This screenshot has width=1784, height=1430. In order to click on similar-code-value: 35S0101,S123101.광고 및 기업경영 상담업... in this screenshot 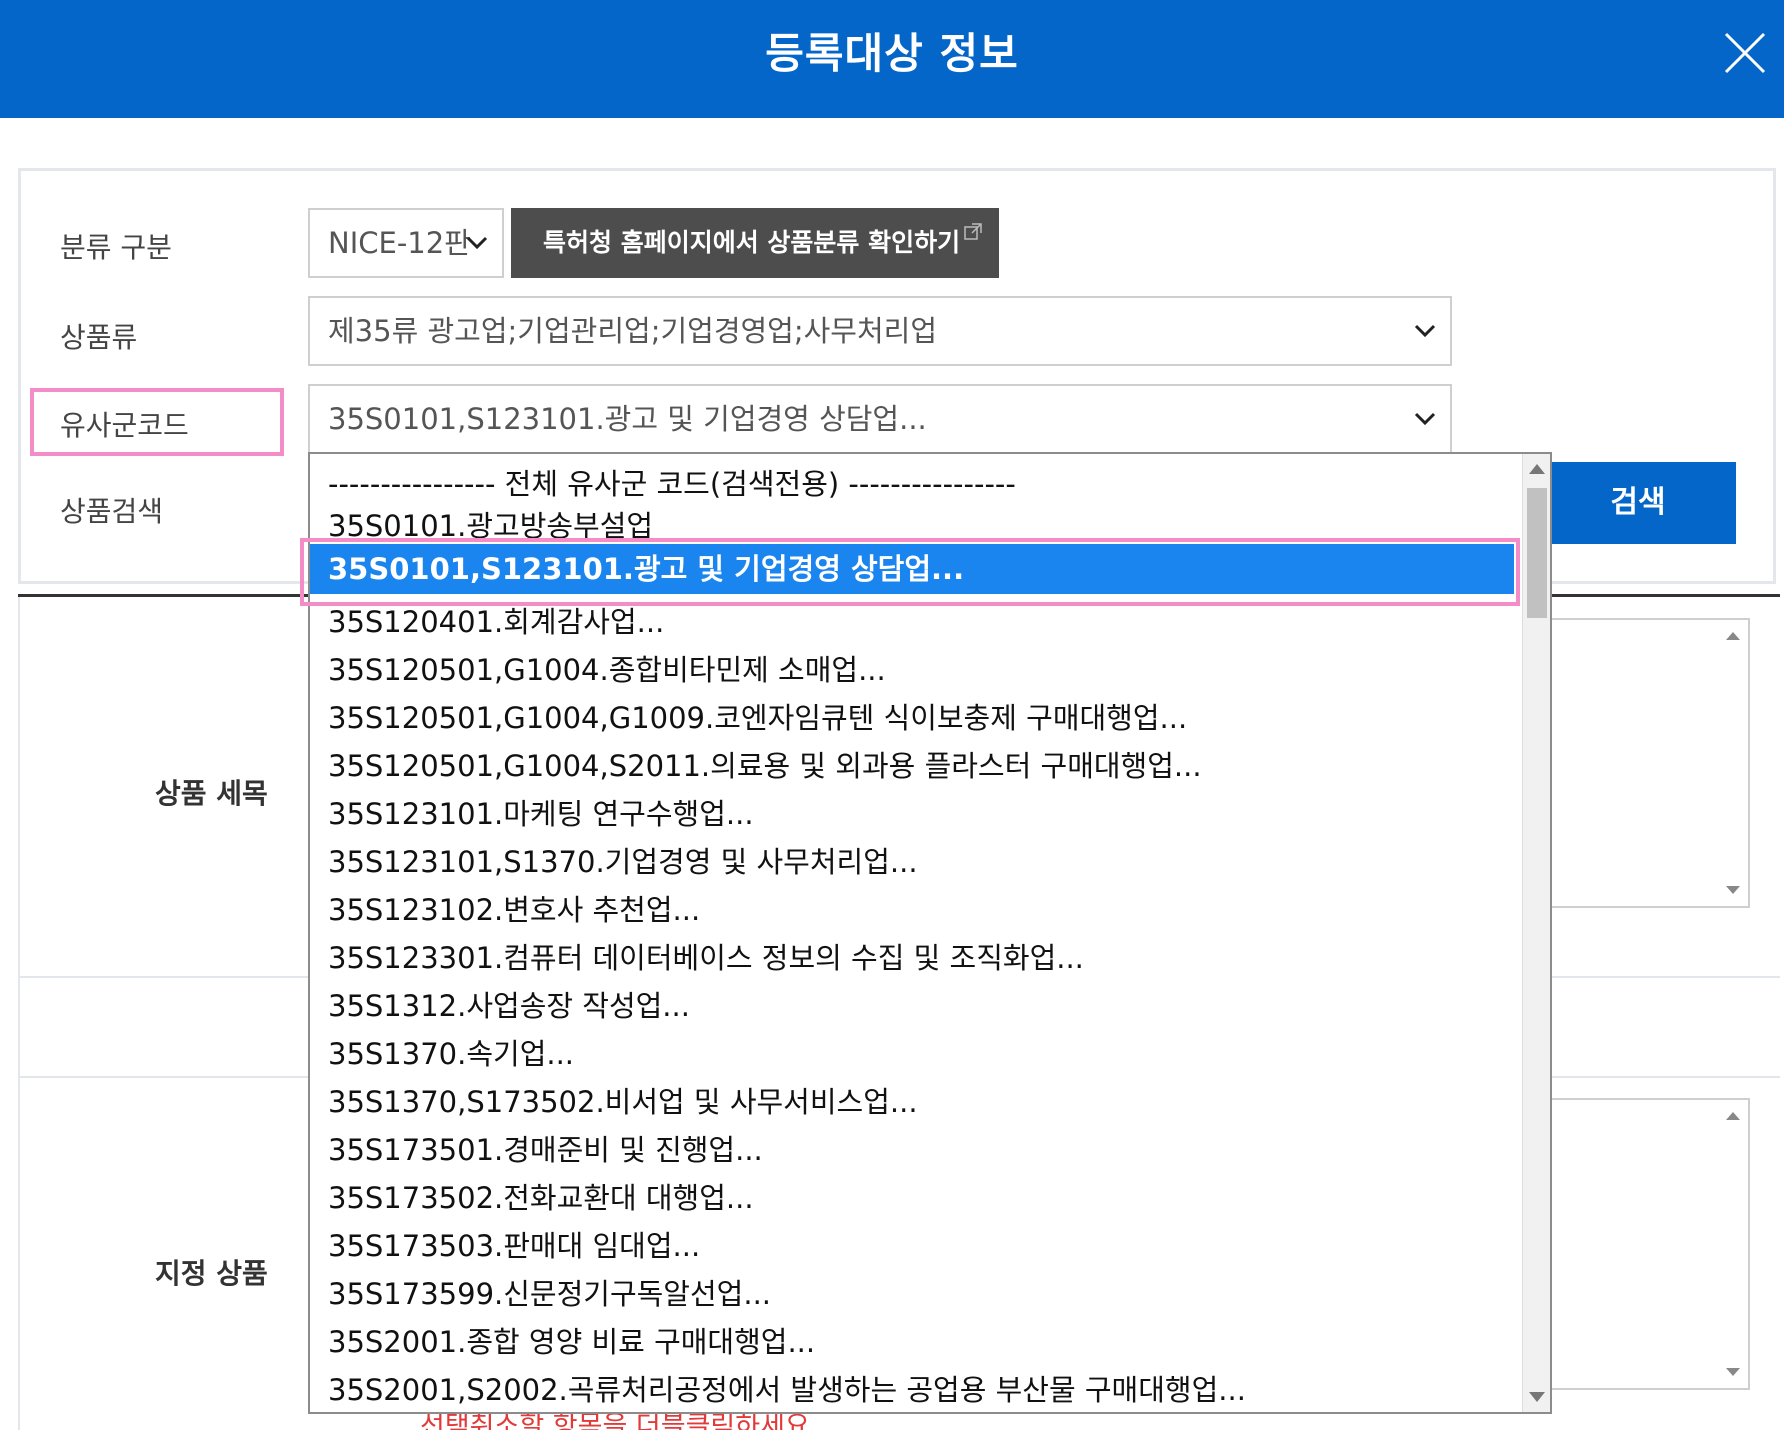, I will do `click(627, 419)`.